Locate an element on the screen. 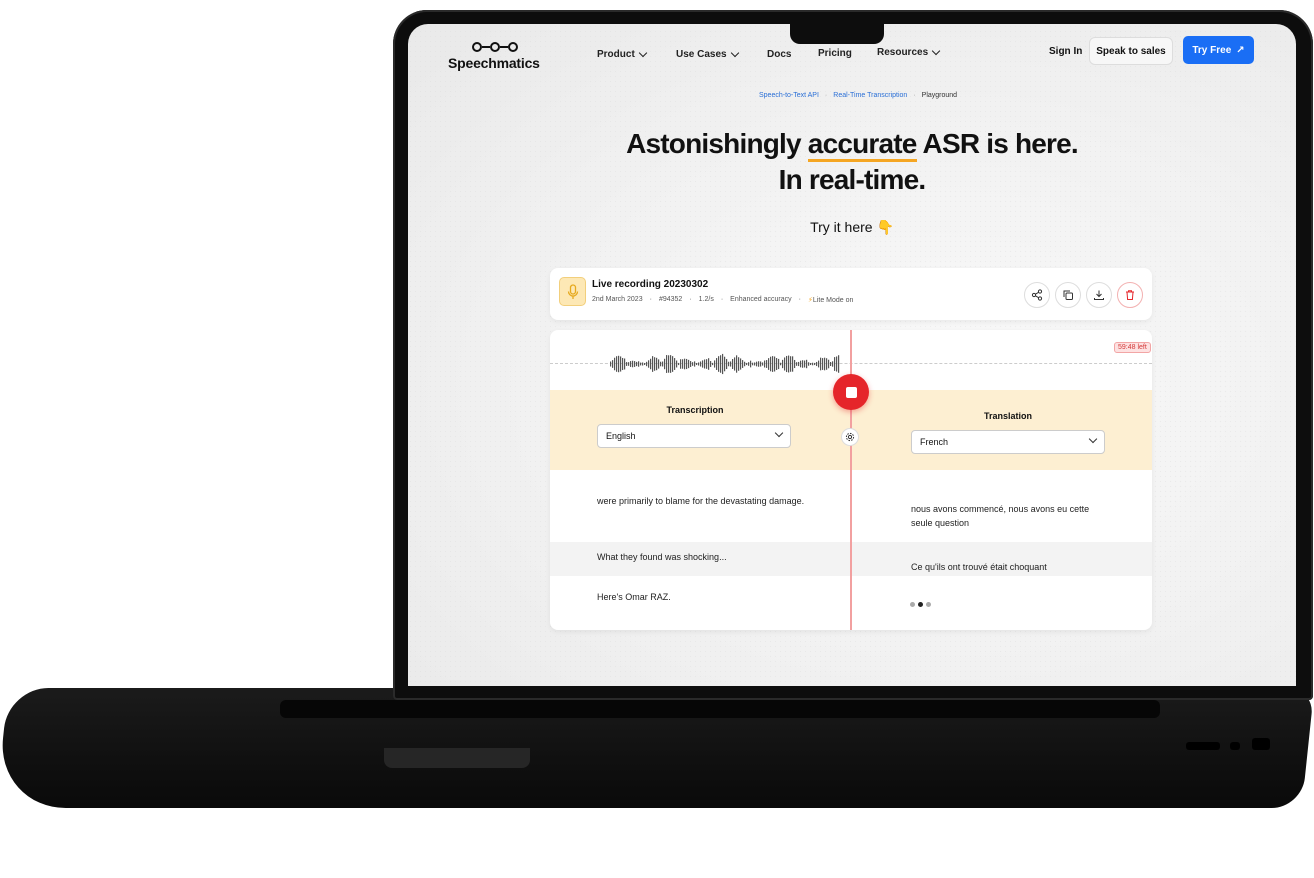 The image size is (1314, 878). hero-title-line2: In real-time. is located at coordinates (852, 179).